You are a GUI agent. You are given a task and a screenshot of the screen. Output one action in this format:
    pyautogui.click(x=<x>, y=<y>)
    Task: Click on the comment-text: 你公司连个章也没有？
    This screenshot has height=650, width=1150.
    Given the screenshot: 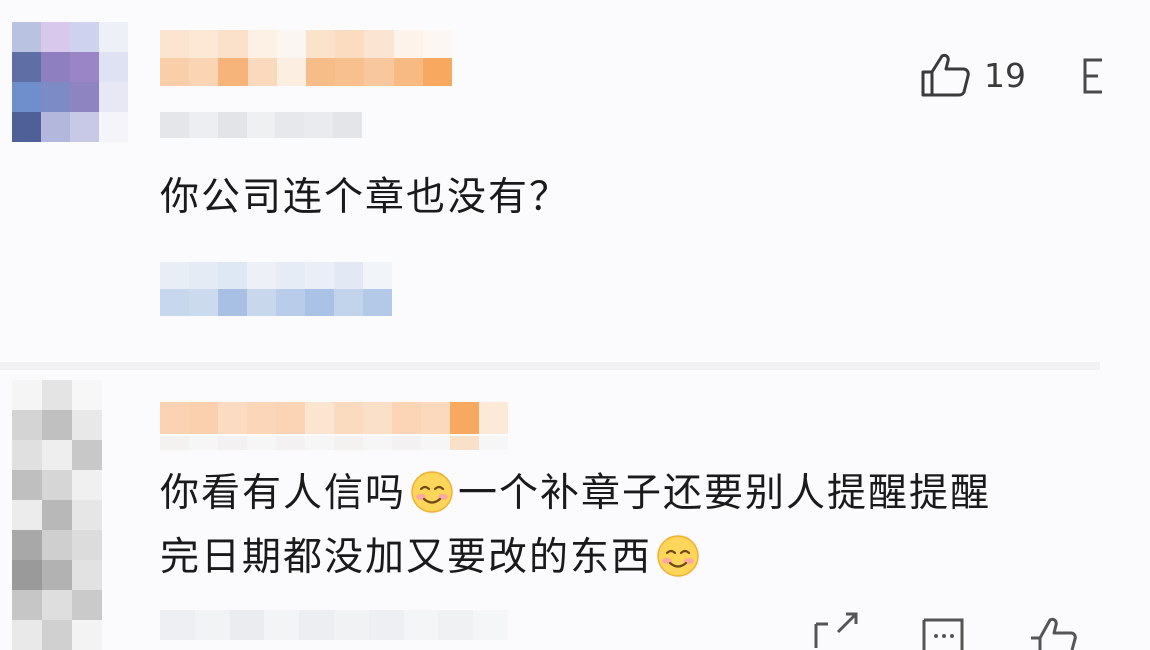 What is the action you would take?
    pyautogui.click(x=365, y=197)
    